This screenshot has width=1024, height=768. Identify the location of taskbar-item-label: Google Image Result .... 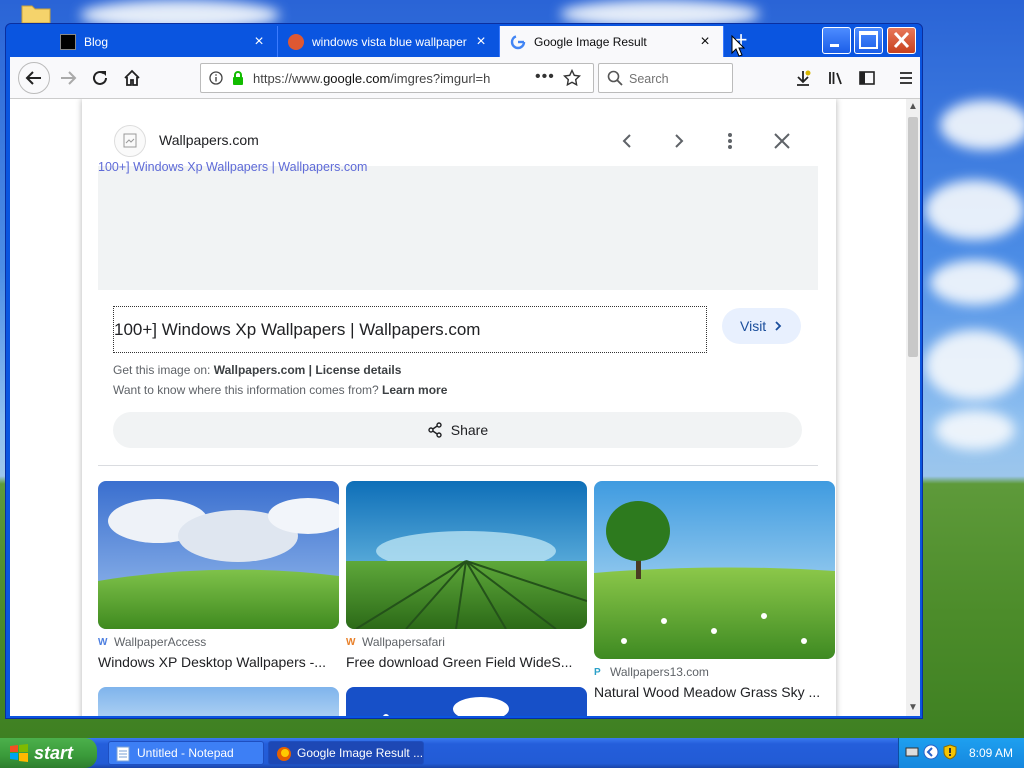
(360, 753).